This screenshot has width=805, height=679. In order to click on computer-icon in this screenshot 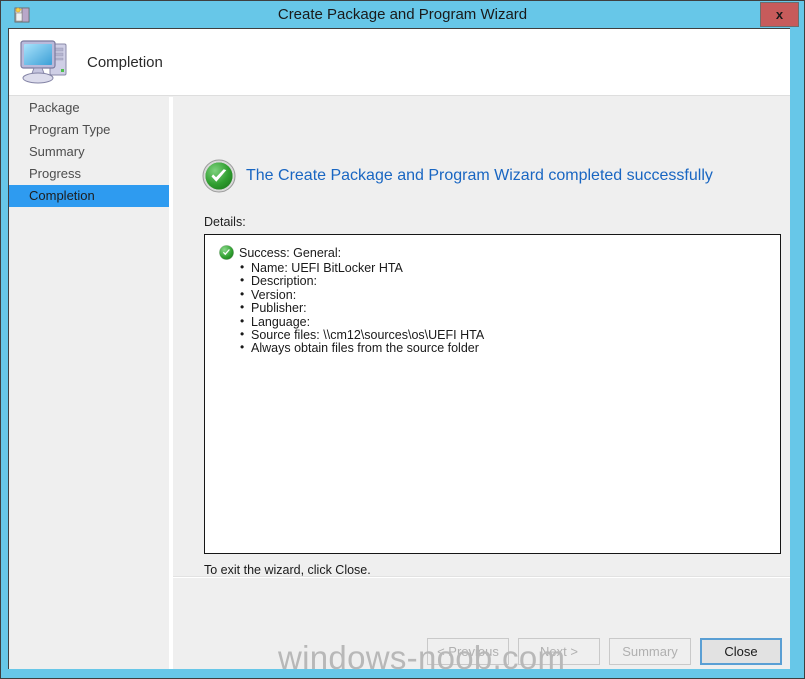, I will do `click(45, 62)`.